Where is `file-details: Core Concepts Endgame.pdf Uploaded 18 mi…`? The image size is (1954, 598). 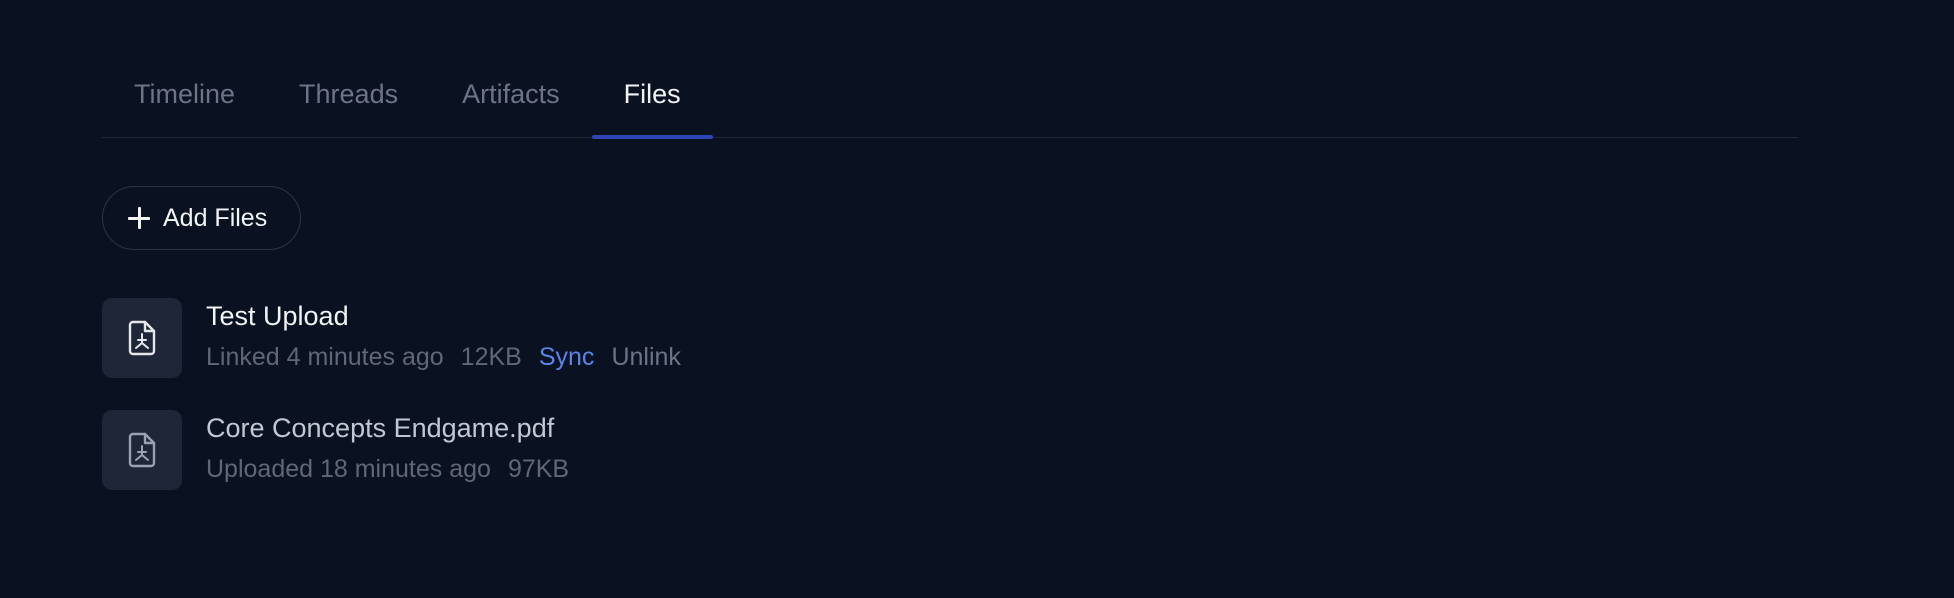 file-details: Core Concepts Endgame.pdf Uploaded 18 mi… is located at coordinates (396, 447).